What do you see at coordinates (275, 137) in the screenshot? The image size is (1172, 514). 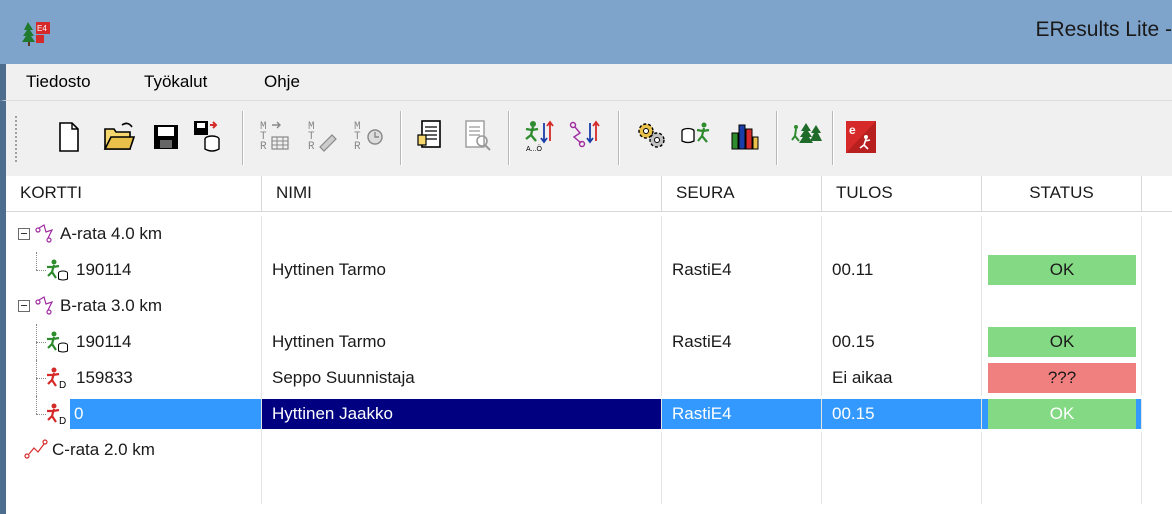 I see `import-table-icon: M T R` at bounding box center [275, 137].